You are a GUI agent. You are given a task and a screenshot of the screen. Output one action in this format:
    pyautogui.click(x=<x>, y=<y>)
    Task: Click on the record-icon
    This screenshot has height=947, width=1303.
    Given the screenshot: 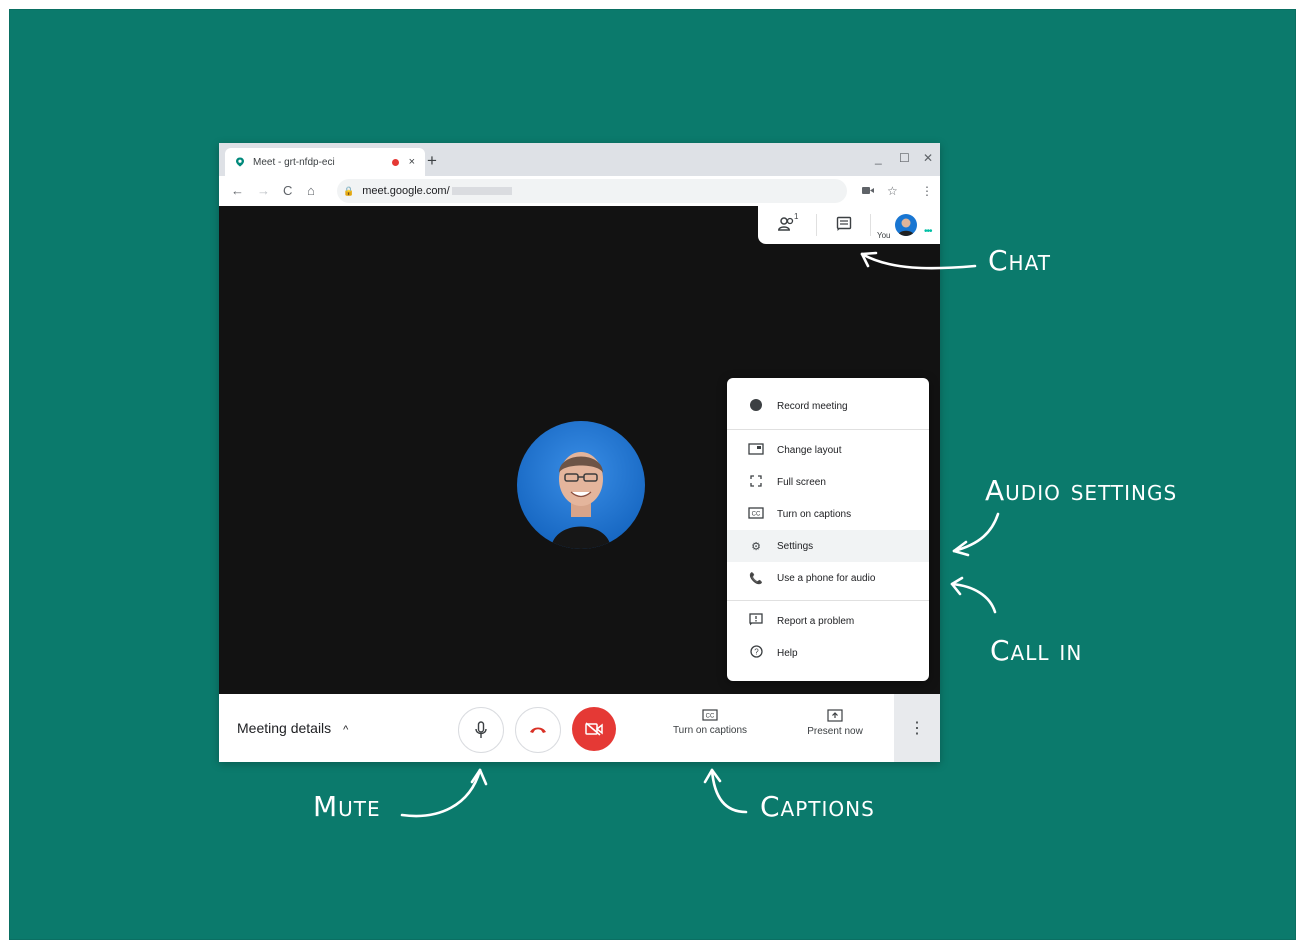 What is the action you would take?
    pyautogui.click(x=756, y=406)
    